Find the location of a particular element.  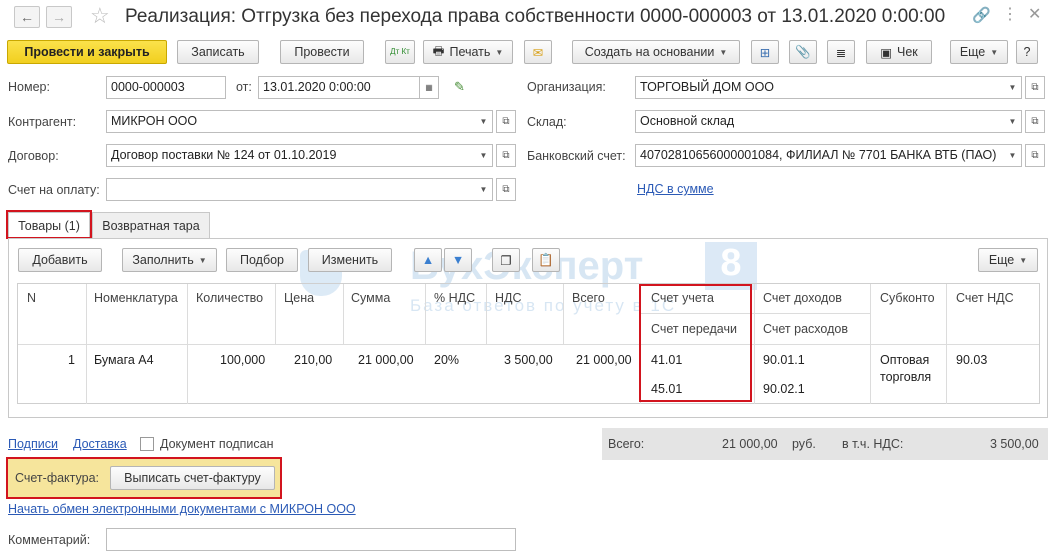

invoice-for-payment-field is located at coordinates (291, 189).